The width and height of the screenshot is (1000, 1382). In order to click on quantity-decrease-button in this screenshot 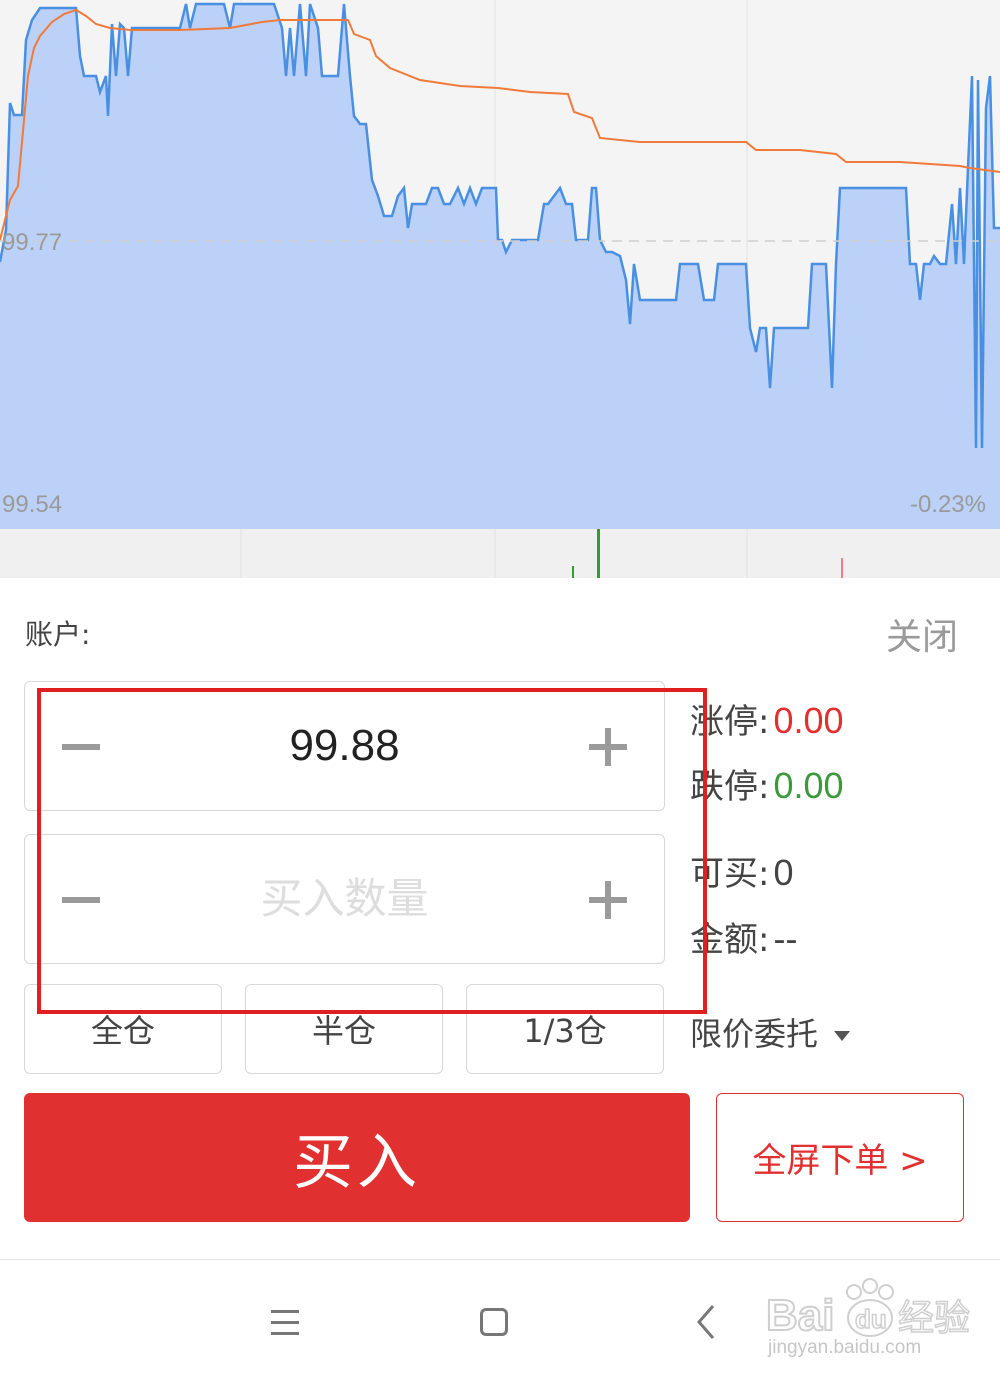, I will do `click(95, 899)`.